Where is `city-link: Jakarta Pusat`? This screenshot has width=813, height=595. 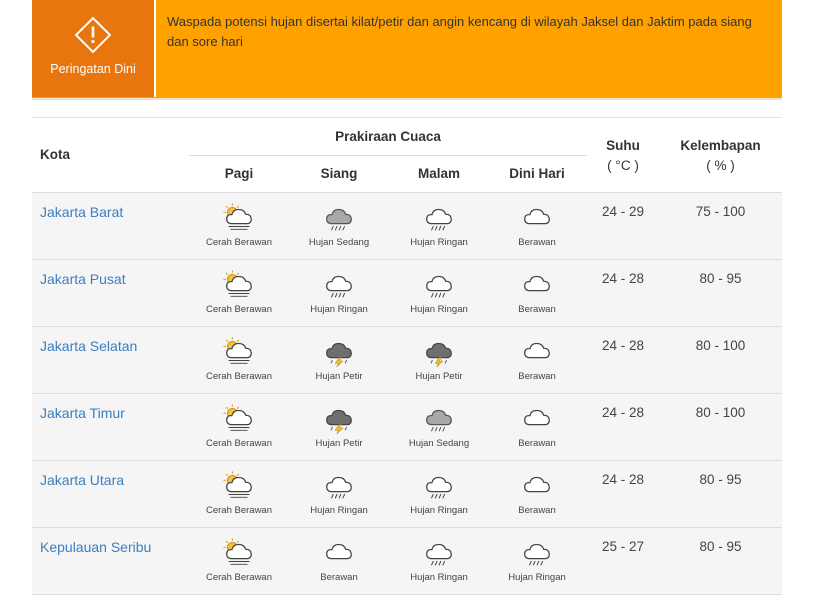
city-link: Jakarta Pusat is located at coordinates (83, 279).